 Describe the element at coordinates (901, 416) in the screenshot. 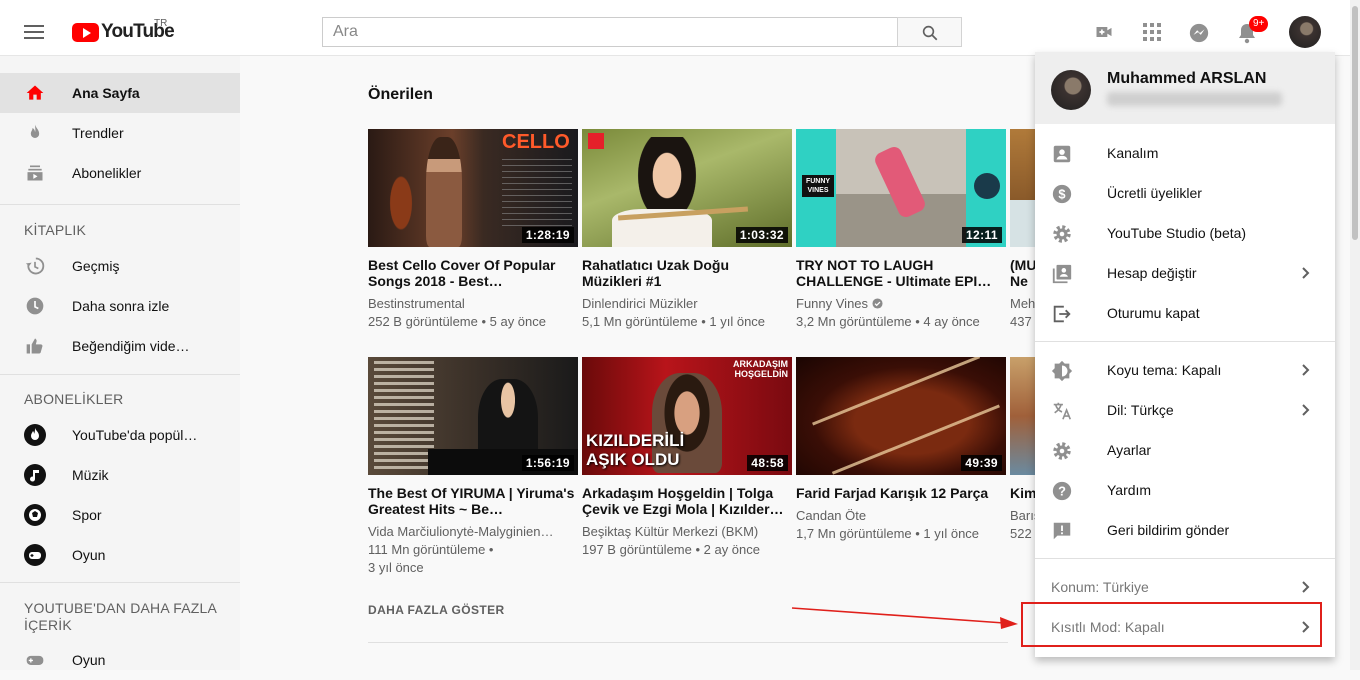

I see `video-thumbnail: 49:39` at that location.